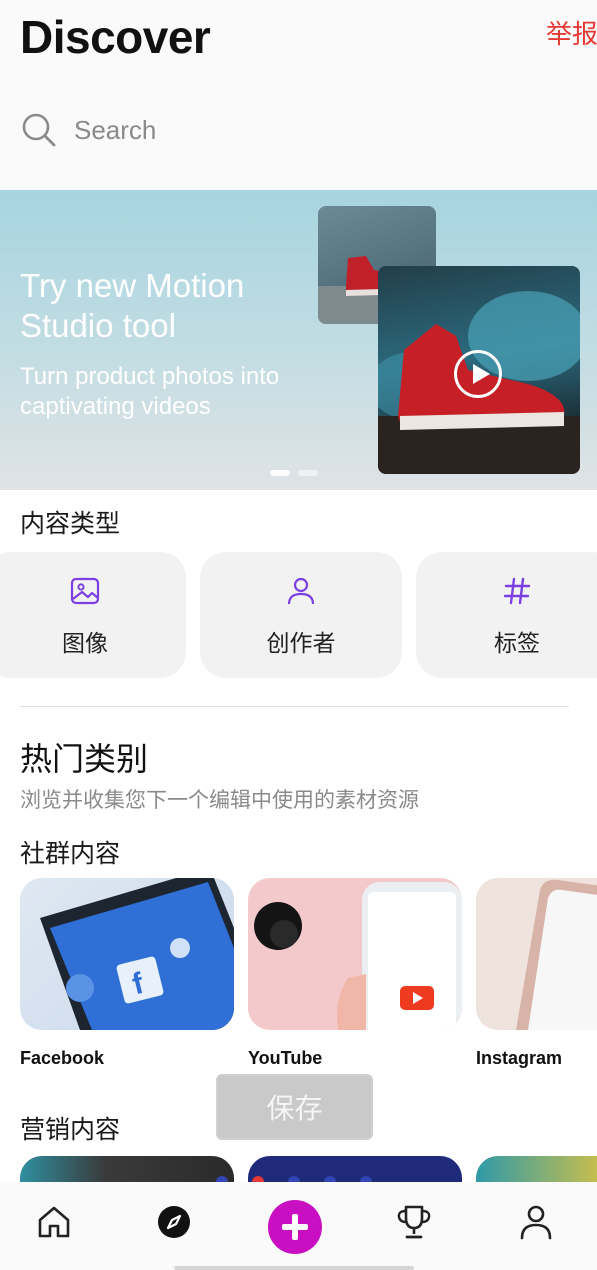  I want to click on hot-categories-subtitle: 浏览并收集您下一个编辑中使用的素材资源, so click(219, 800).